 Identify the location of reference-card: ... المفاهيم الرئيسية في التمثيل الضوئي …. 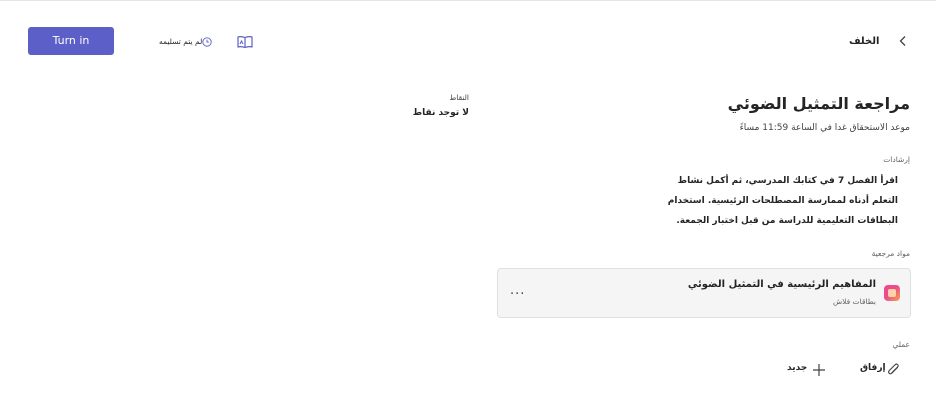
(704, 293).